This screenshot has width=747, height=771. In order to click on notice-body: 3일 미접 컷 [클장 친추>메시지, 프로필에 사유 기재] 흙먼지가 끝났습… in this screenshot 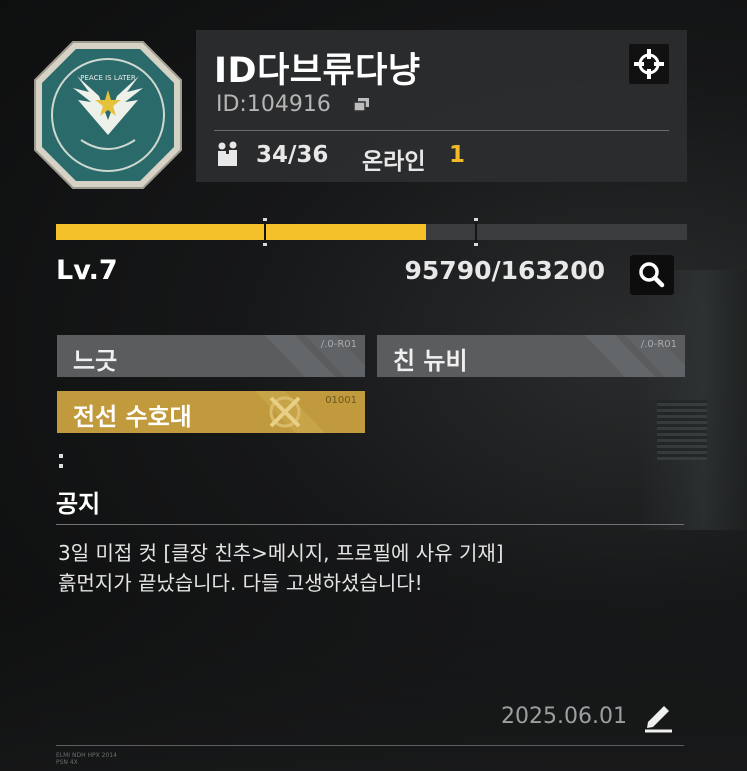, I will do `click(368, 568)`.